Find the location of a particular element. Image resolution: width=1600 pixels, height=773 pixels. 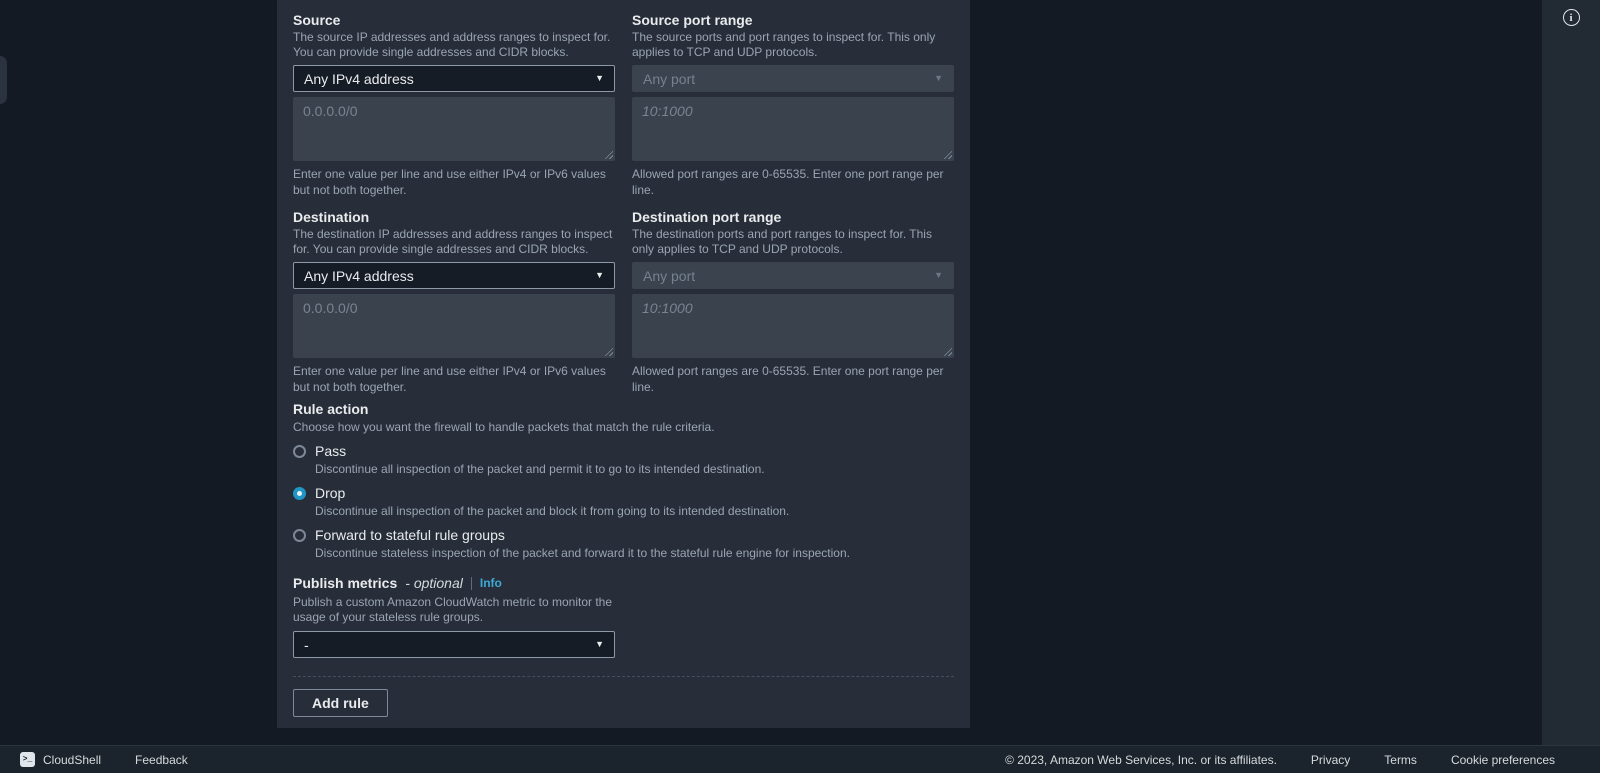

source-label: Source is located at coordinates (317, 20).